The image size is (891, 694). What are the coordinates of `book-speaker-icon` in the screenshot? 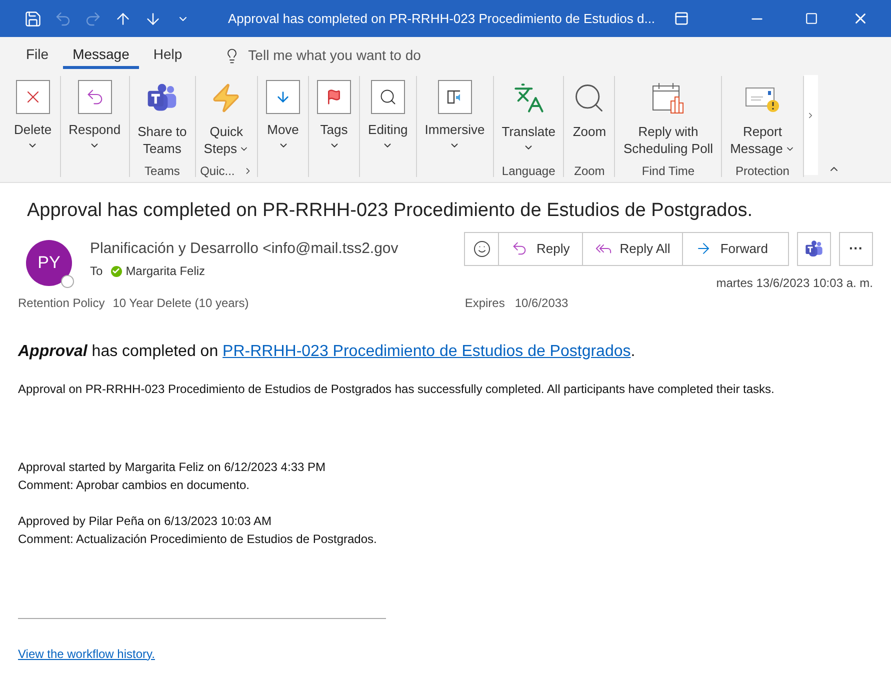 It's located at (455, 97).